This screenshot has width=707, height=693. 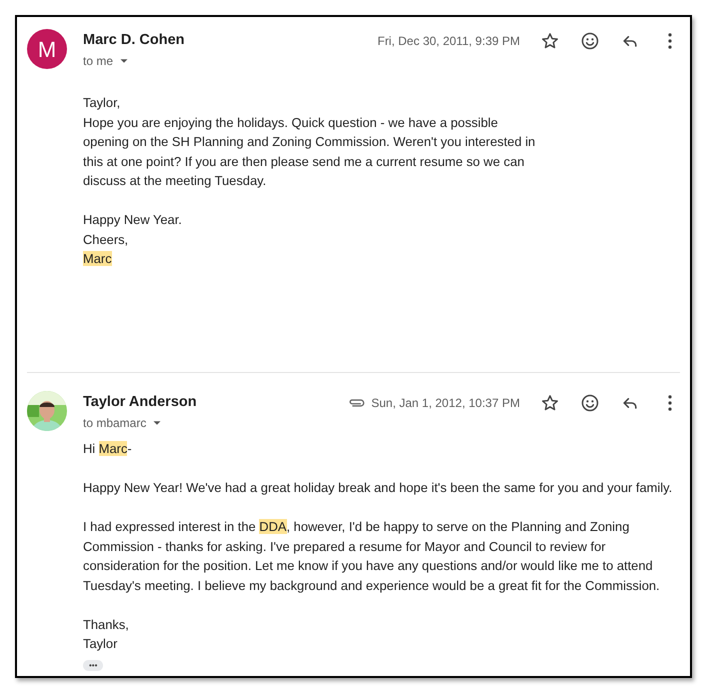 What do you see at coordinates (140, 402) in the screenshot?
I see `sender-name: Taylor Anderson` at bounding box center [140, 402].